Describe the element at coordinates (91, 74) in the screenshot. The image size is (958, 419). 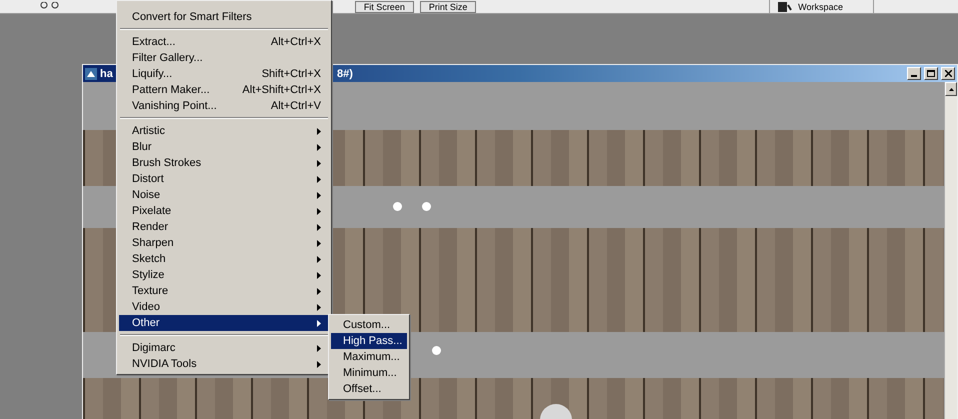
I see `app-icon` at that location.